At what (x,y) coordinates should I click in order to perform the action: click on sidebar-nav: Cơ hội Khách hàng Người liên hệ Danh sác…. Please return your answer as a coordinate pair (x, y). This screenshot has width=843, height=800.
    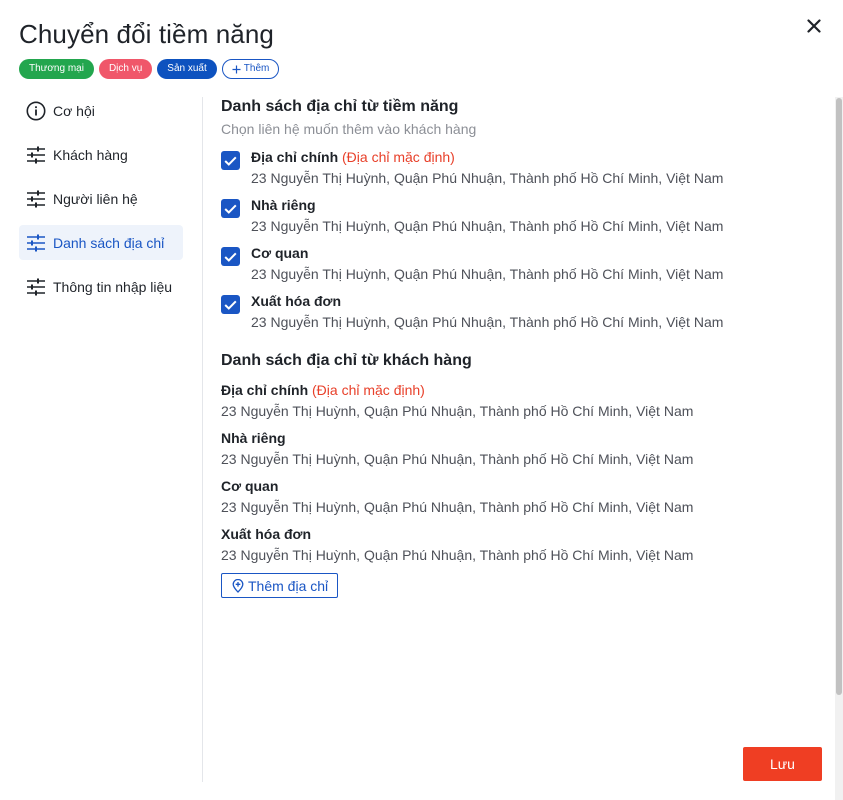
    Looking at the image, I should click on (101, 203).